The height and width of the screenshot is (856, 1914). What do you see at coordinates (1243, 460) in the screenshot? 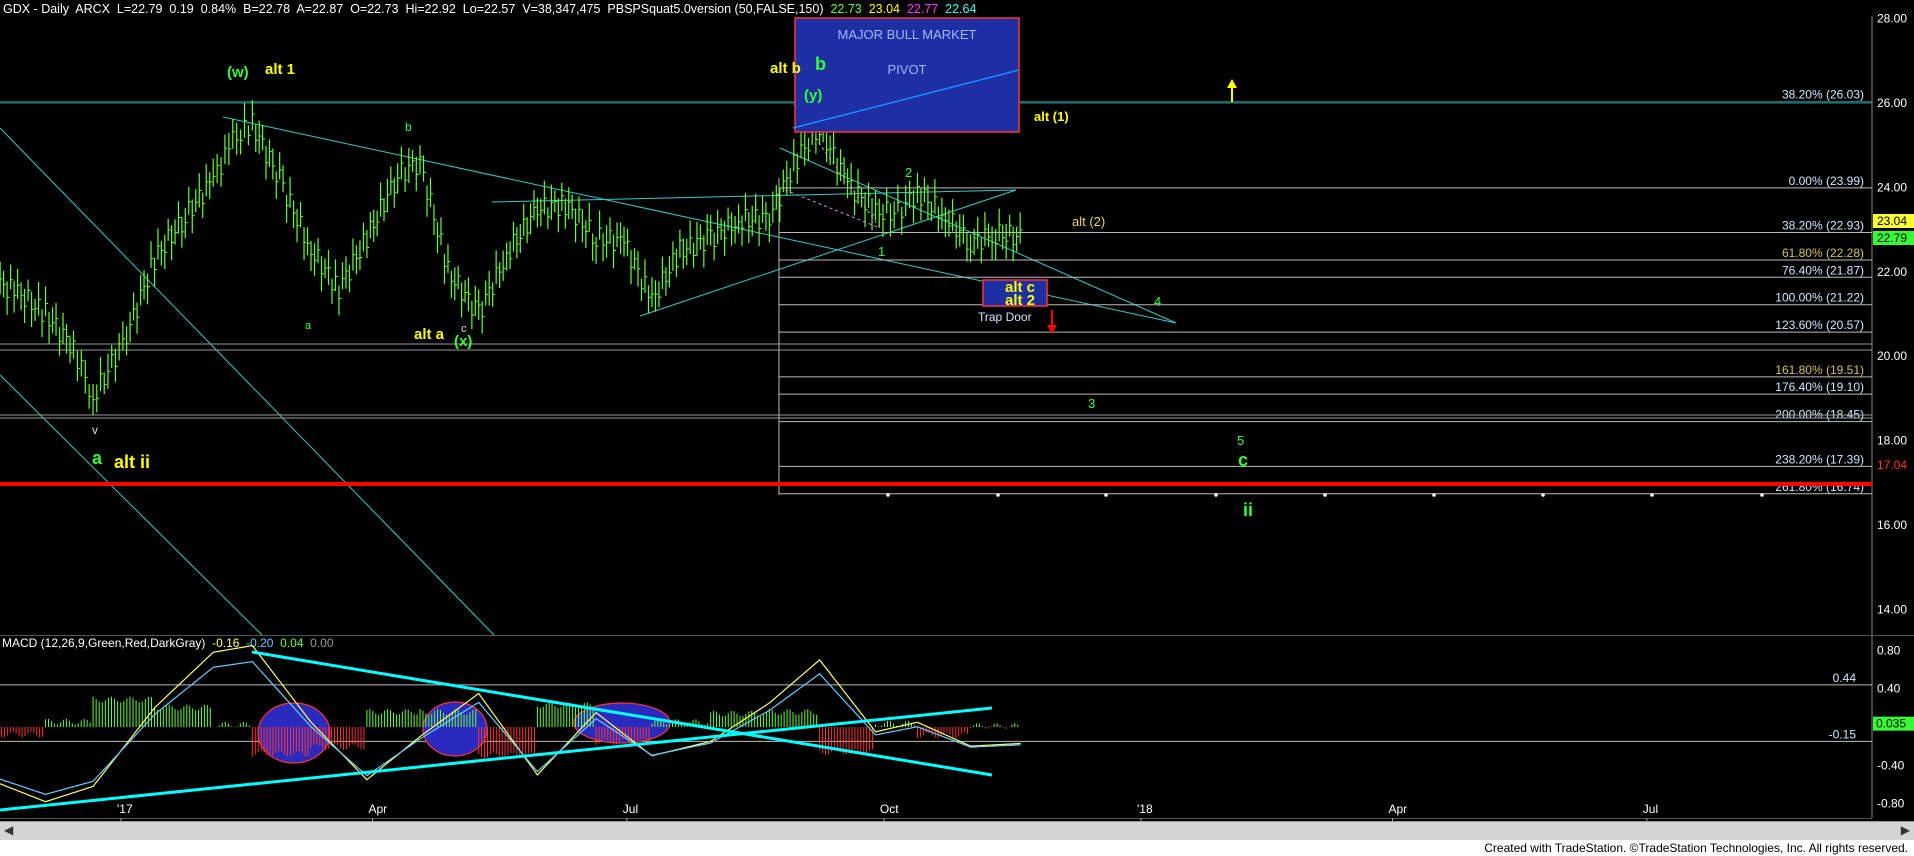
I see `annotation-c_big: c` at bounding box center [1243, 460].